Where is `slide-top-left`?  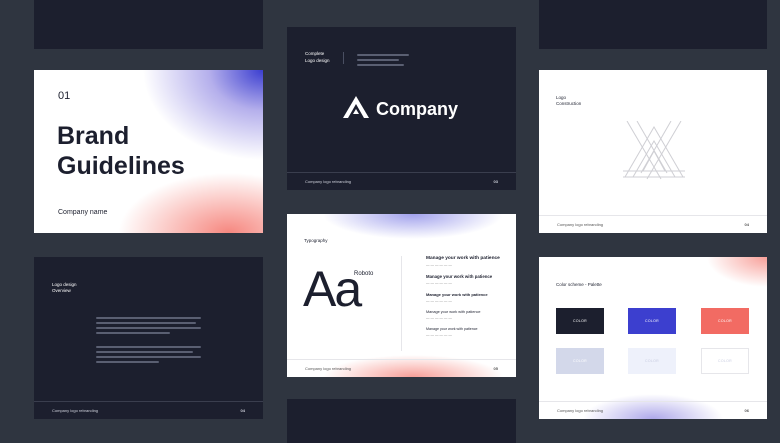 slide-top-left is located at coordinates (148, 24).